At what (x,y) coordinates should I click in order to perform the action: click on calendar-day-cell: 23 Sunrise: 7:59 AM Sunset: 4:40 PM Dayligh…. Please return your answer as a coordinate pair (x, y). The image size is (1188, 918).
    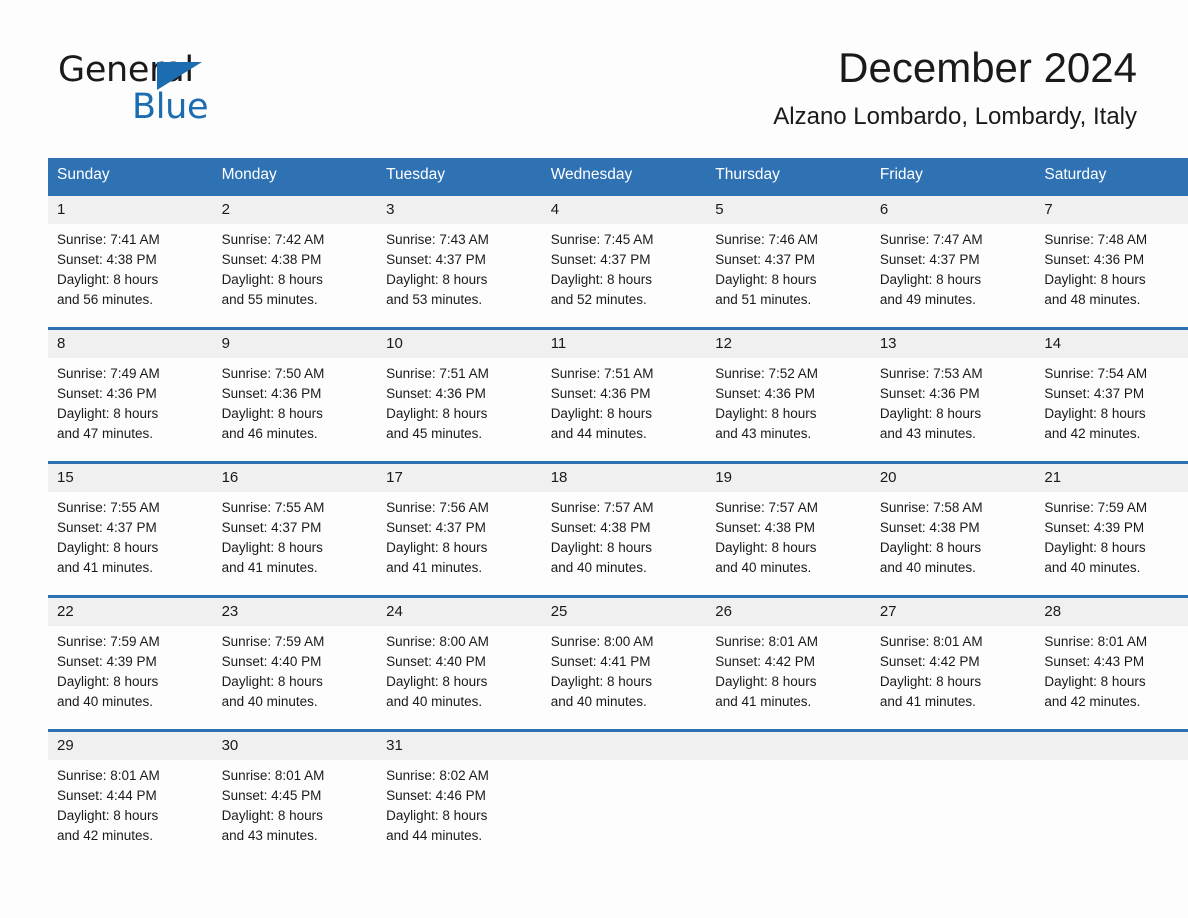
    Looking at the image, I should click on (295, 663).